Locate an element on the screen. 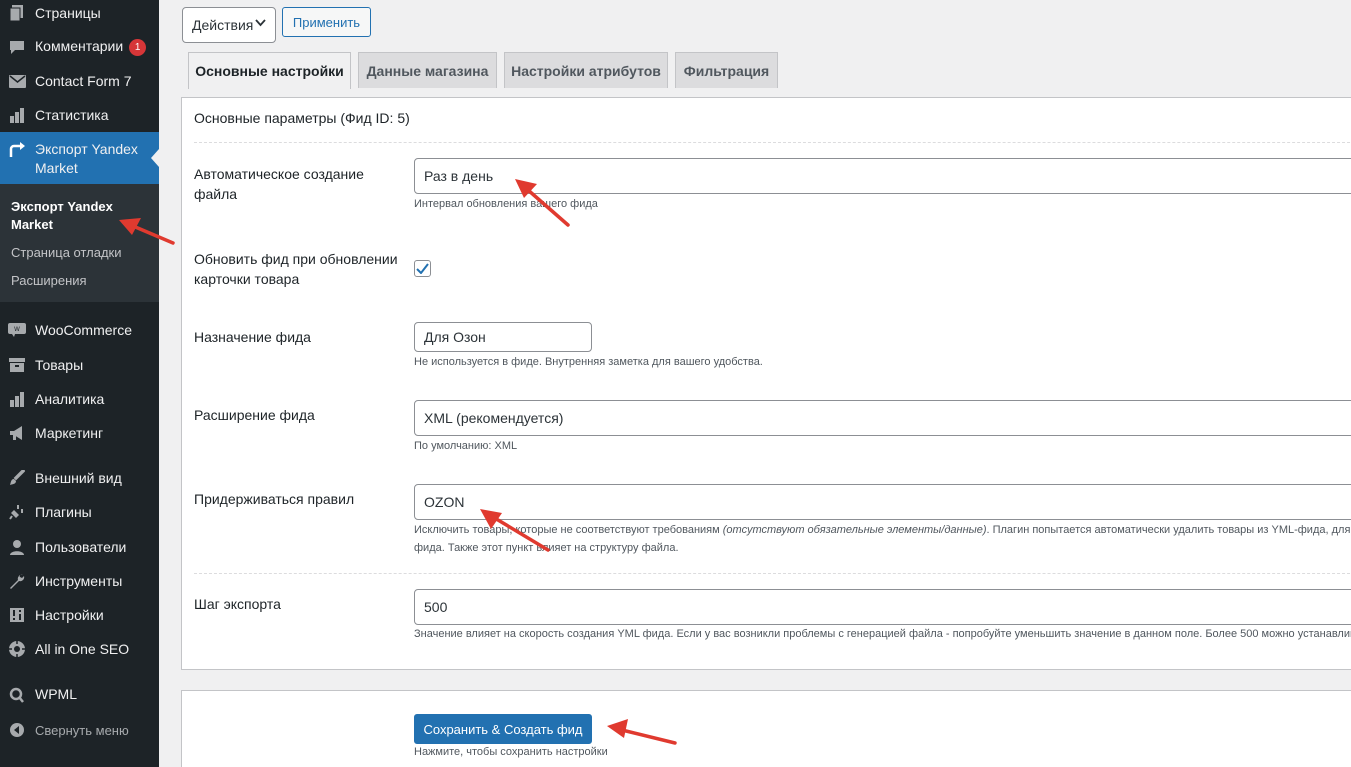  woo-icon: W is located at coordinates (17, 330).